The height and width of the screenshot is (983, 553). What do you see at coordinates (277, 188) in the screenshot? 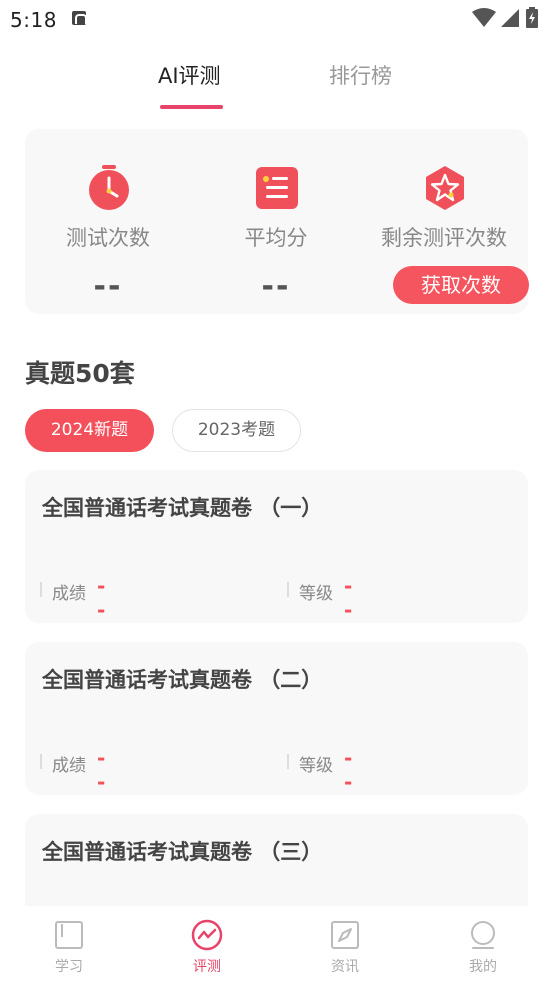
I see `list-icon` at bounding box center [277, 188].